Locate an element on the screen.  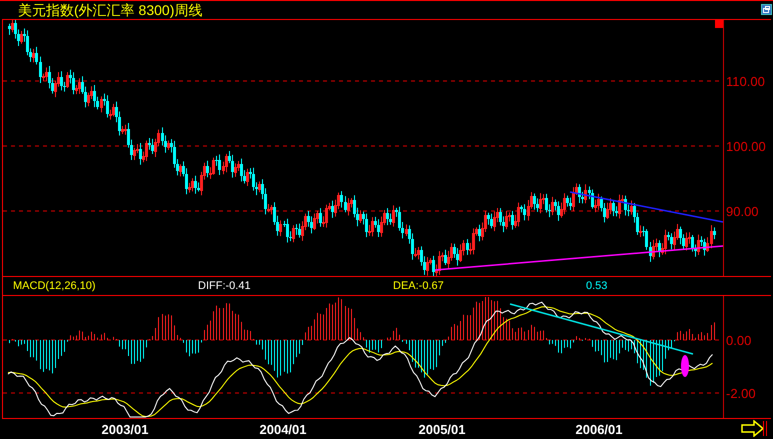
ellipse-marker is located at coordinates (685, 366).